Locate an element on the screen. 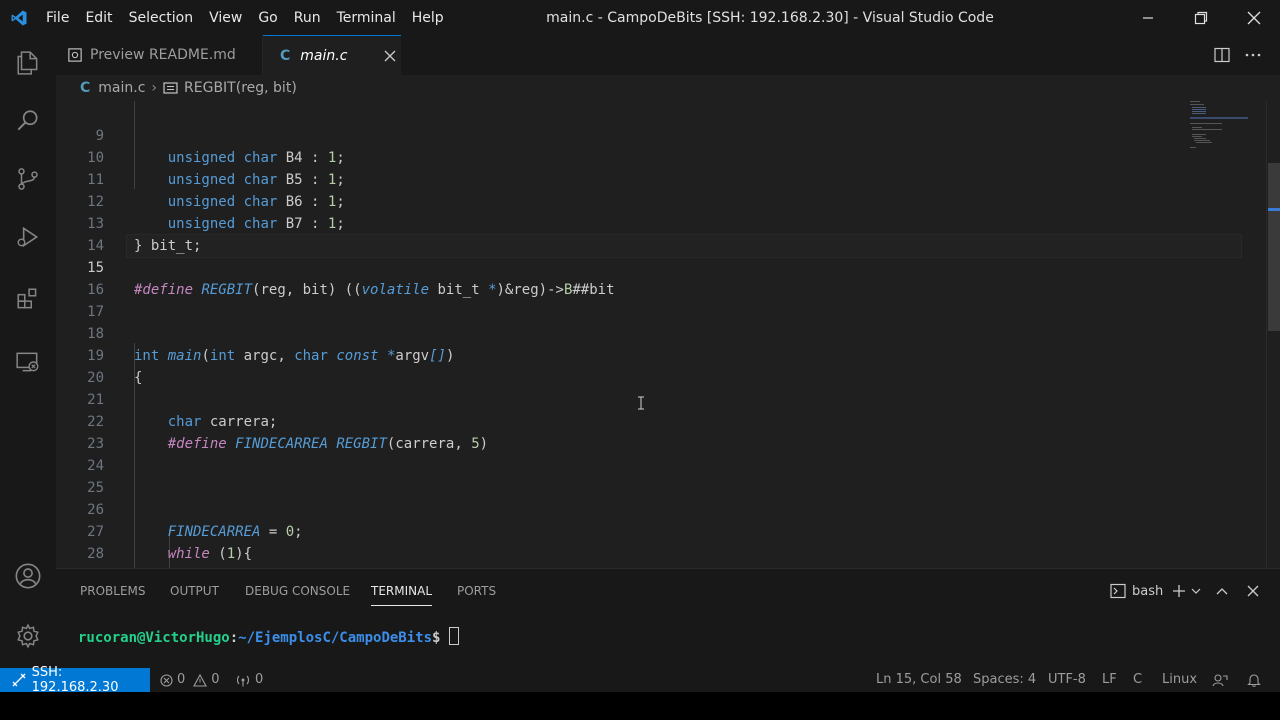 The width and height of the screenshot is (1280, 720). panel-tab-terminal: TERMINAL is located at coordinates (402, 591).